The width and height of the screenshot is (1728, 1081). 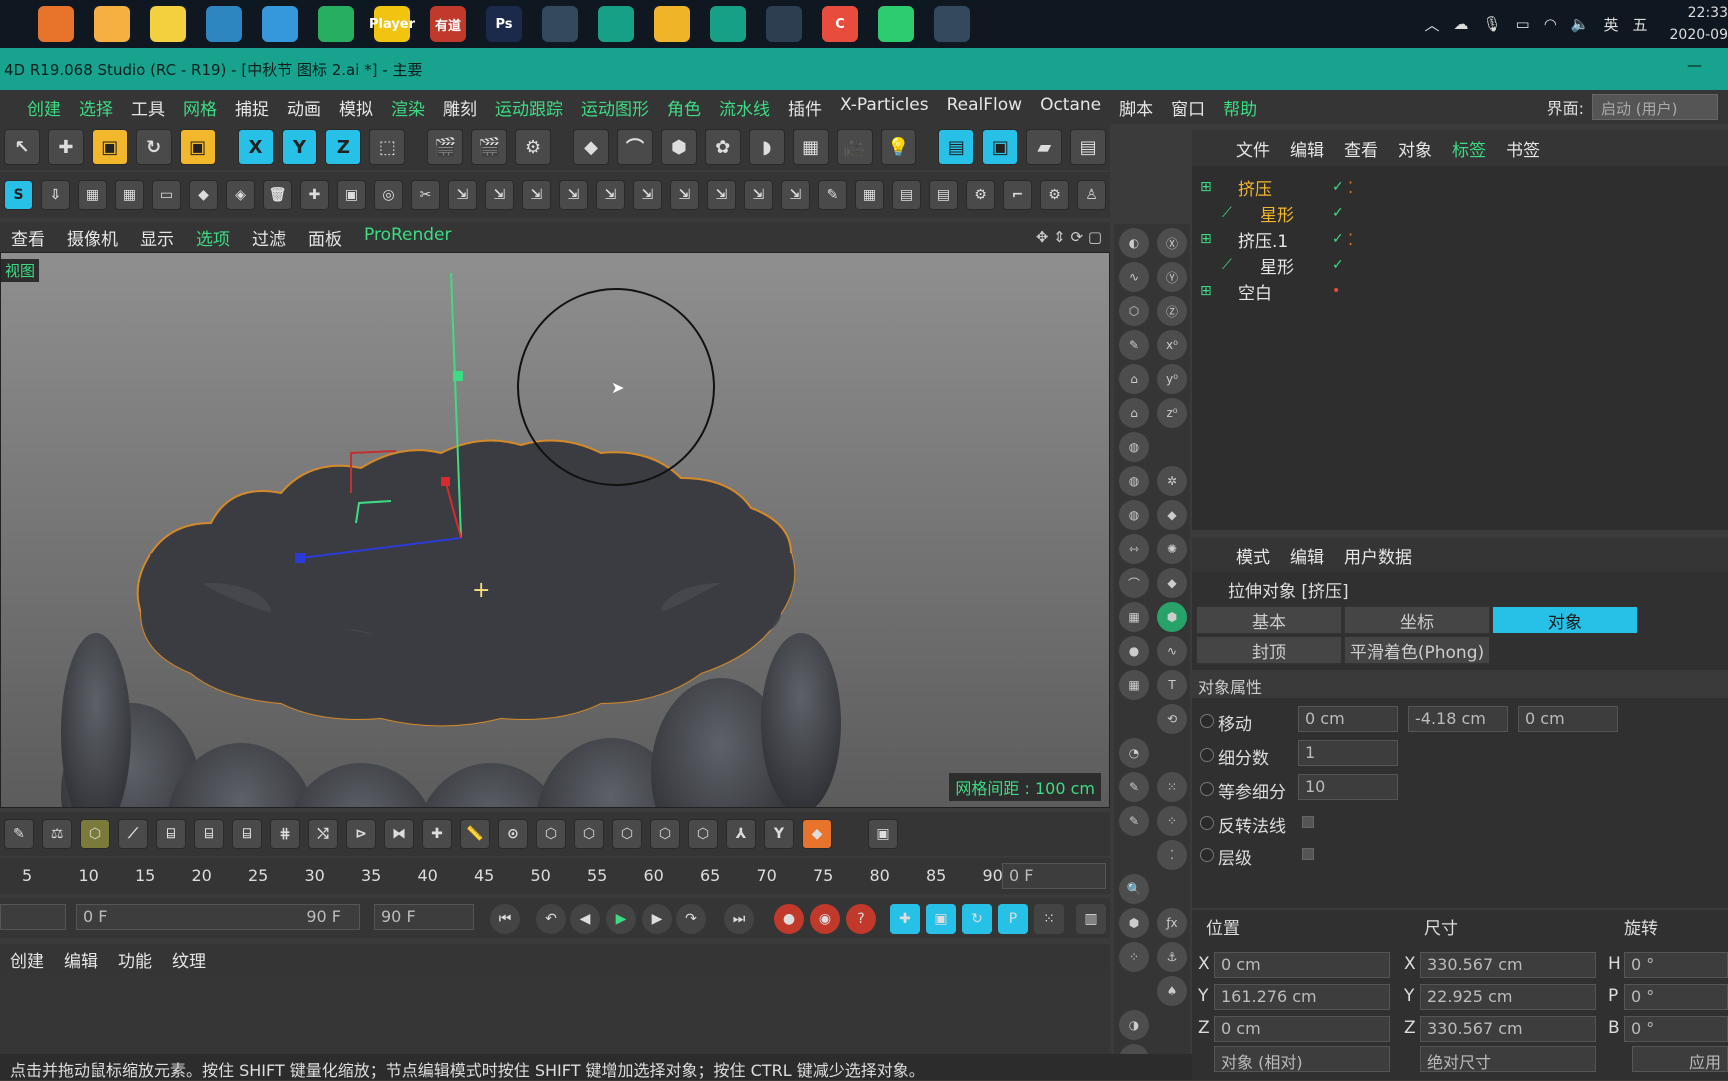 What do you see at coordinates (247, 834) in the screenshot?
I see `mirror-3-icon: ⌸` at bounding box center [247, 834].